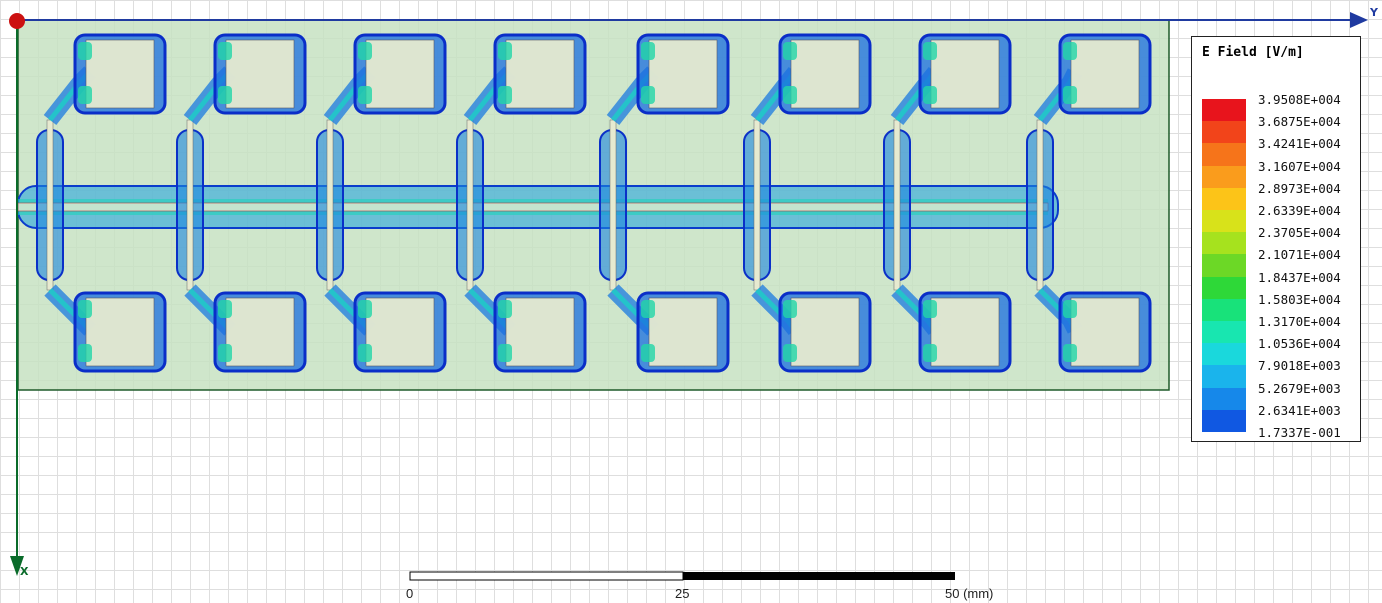  Describe the element at coordinates (1299, 321) in the screenshot. I see `legend-label: 1.3170E+004` at that location.